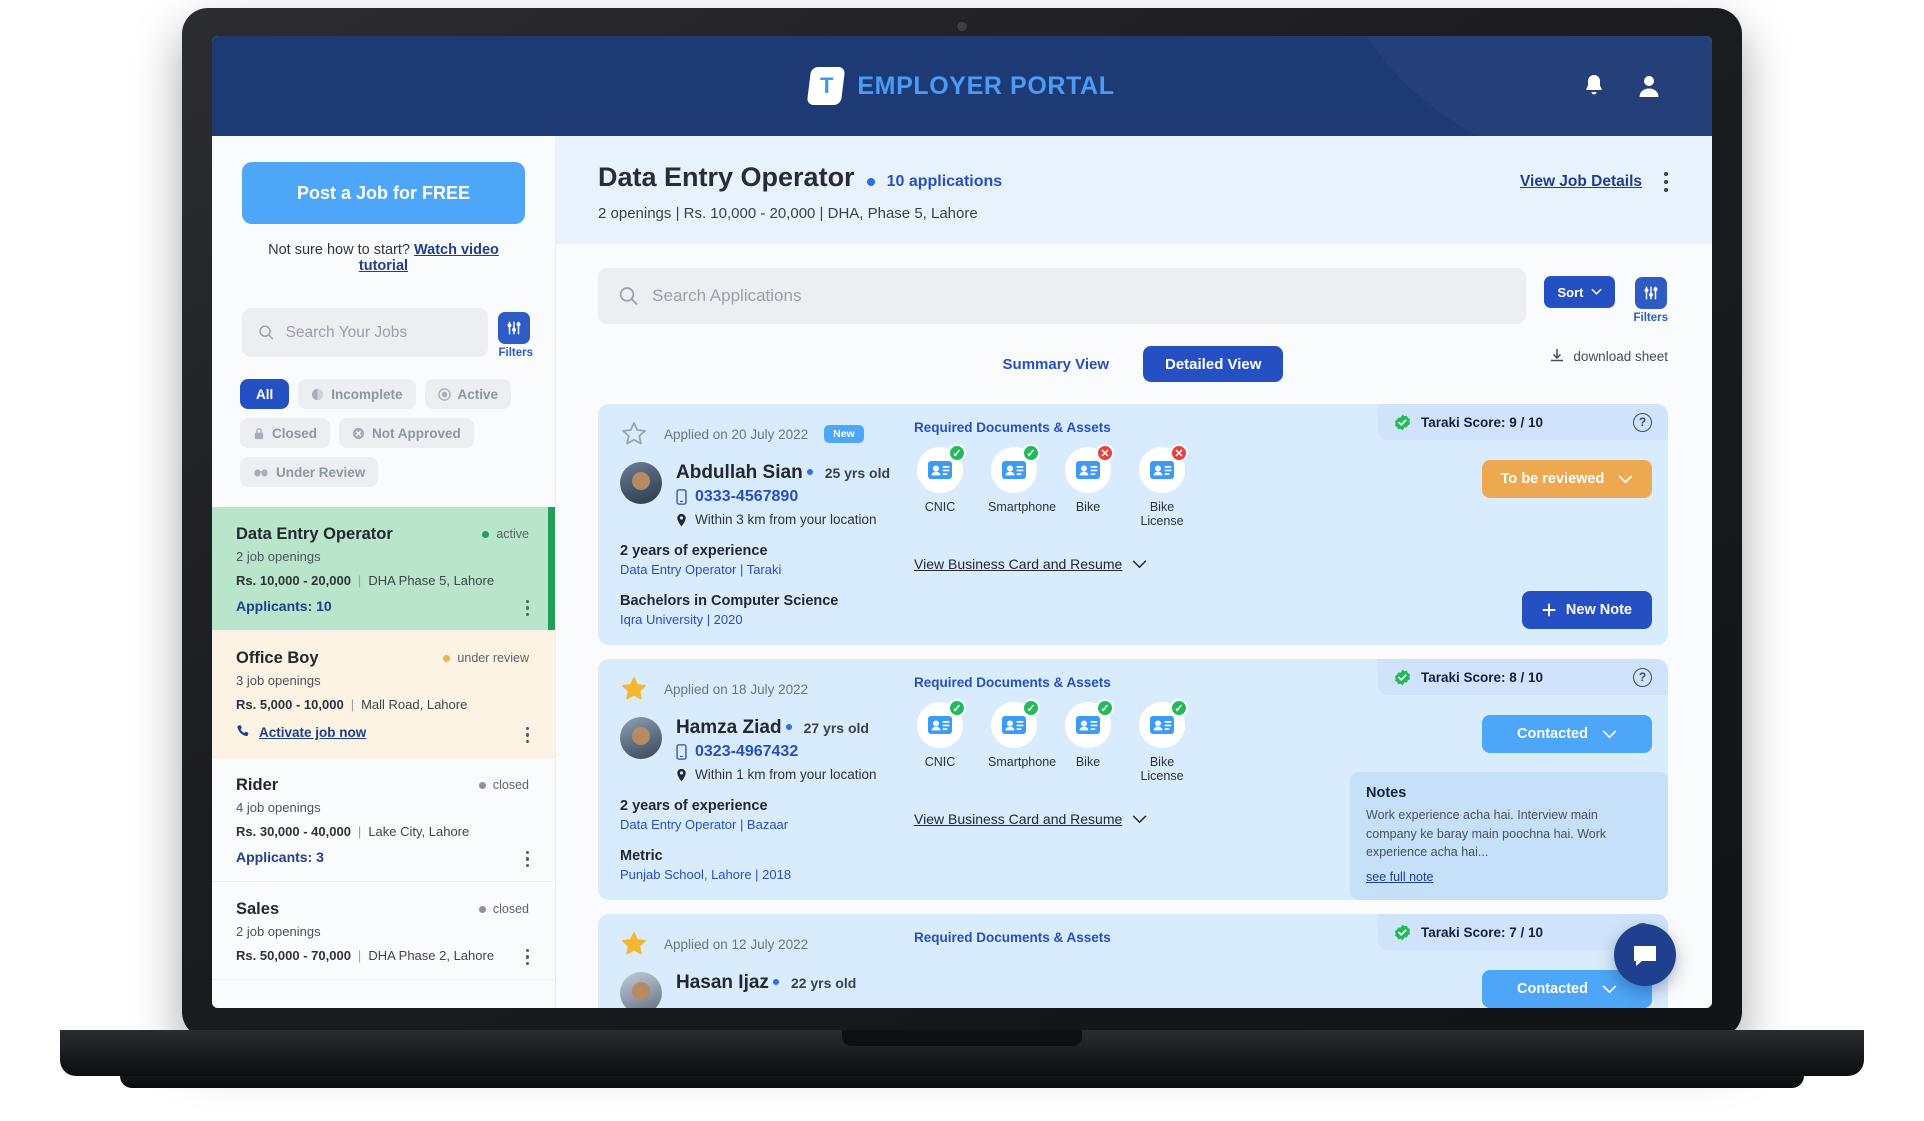 This screenshot has height=1121, width=1924. What do you see at coordinates (290, 704) in the screenshot?
I see `job-salary: Rs. 5,000 - 10,000` at bounding box center [290, 704].